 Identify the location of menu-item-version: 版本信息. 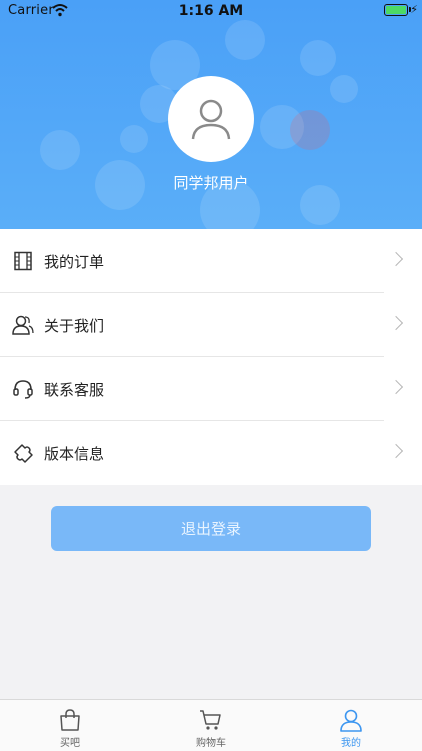
(211, 453).